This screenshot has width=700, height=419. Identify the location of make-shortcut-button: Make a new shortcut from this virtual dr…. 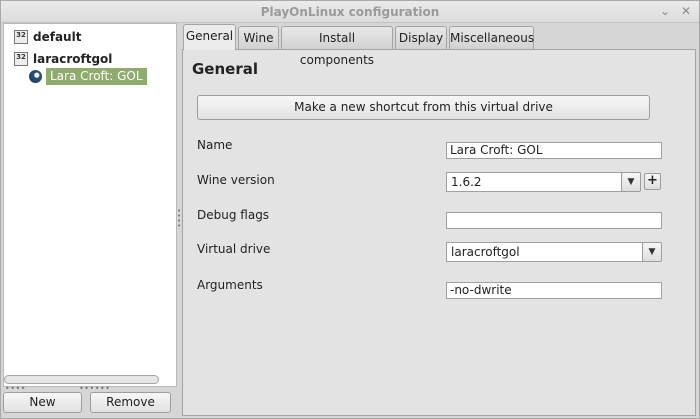
(423, 107).